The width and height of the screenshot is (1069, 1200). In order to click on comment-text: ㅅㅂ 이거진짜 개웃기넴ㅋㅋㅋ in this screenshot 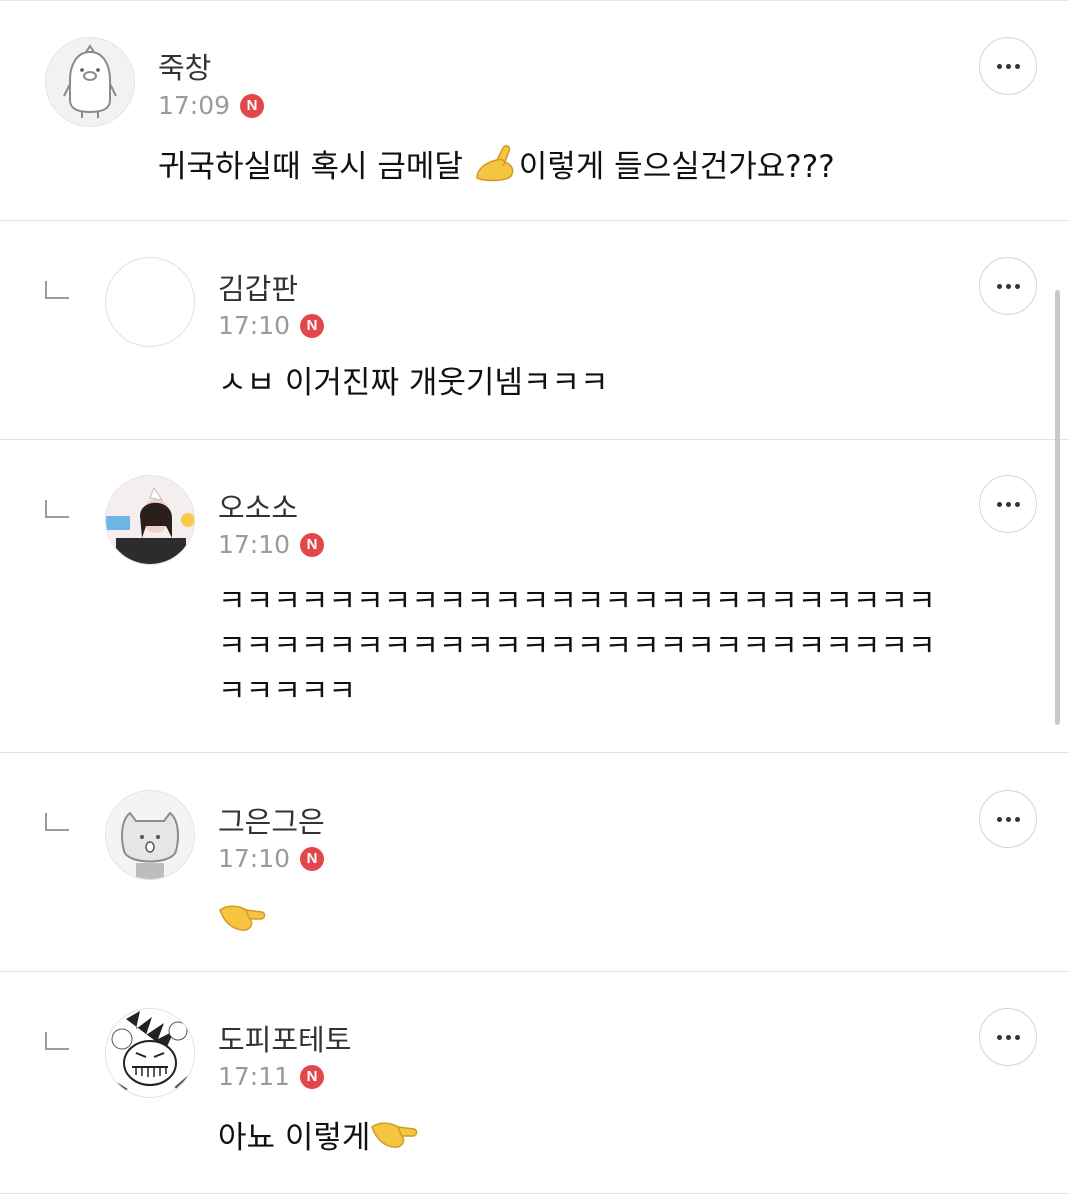, I will do `click(413, 383)`.